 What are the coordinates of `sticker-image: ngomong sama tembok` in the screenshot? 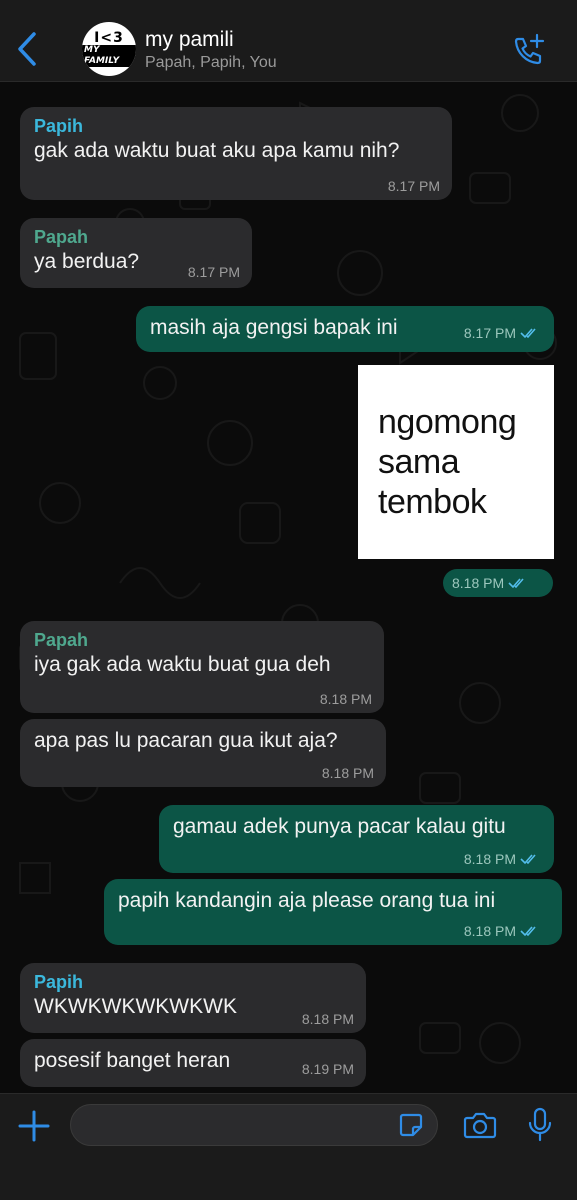 It's located at (456, 462).